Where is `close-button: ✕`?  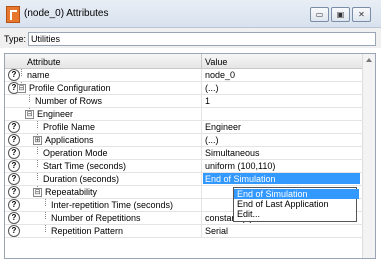
close-button: ✕ is located at coordinates (361, 14).